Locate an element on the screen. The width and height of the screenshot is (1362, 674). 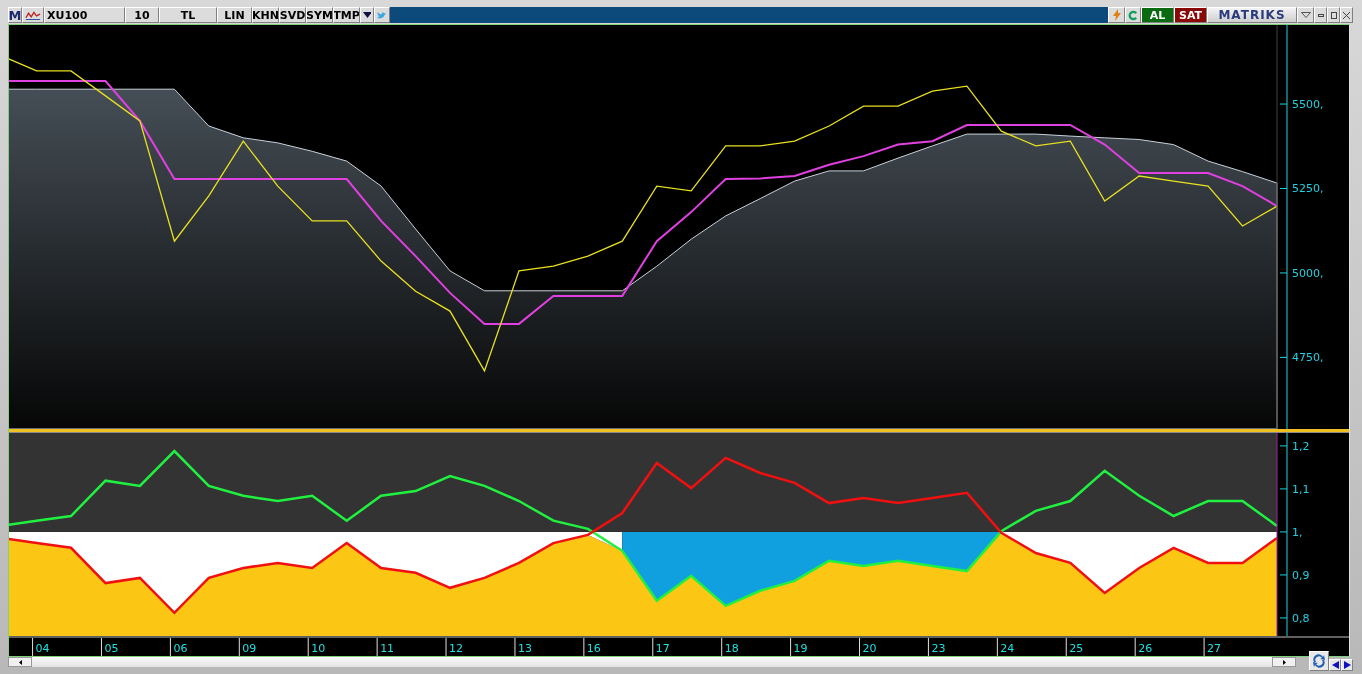
symbol-field: XU100 is located at coordinates (84, 15).